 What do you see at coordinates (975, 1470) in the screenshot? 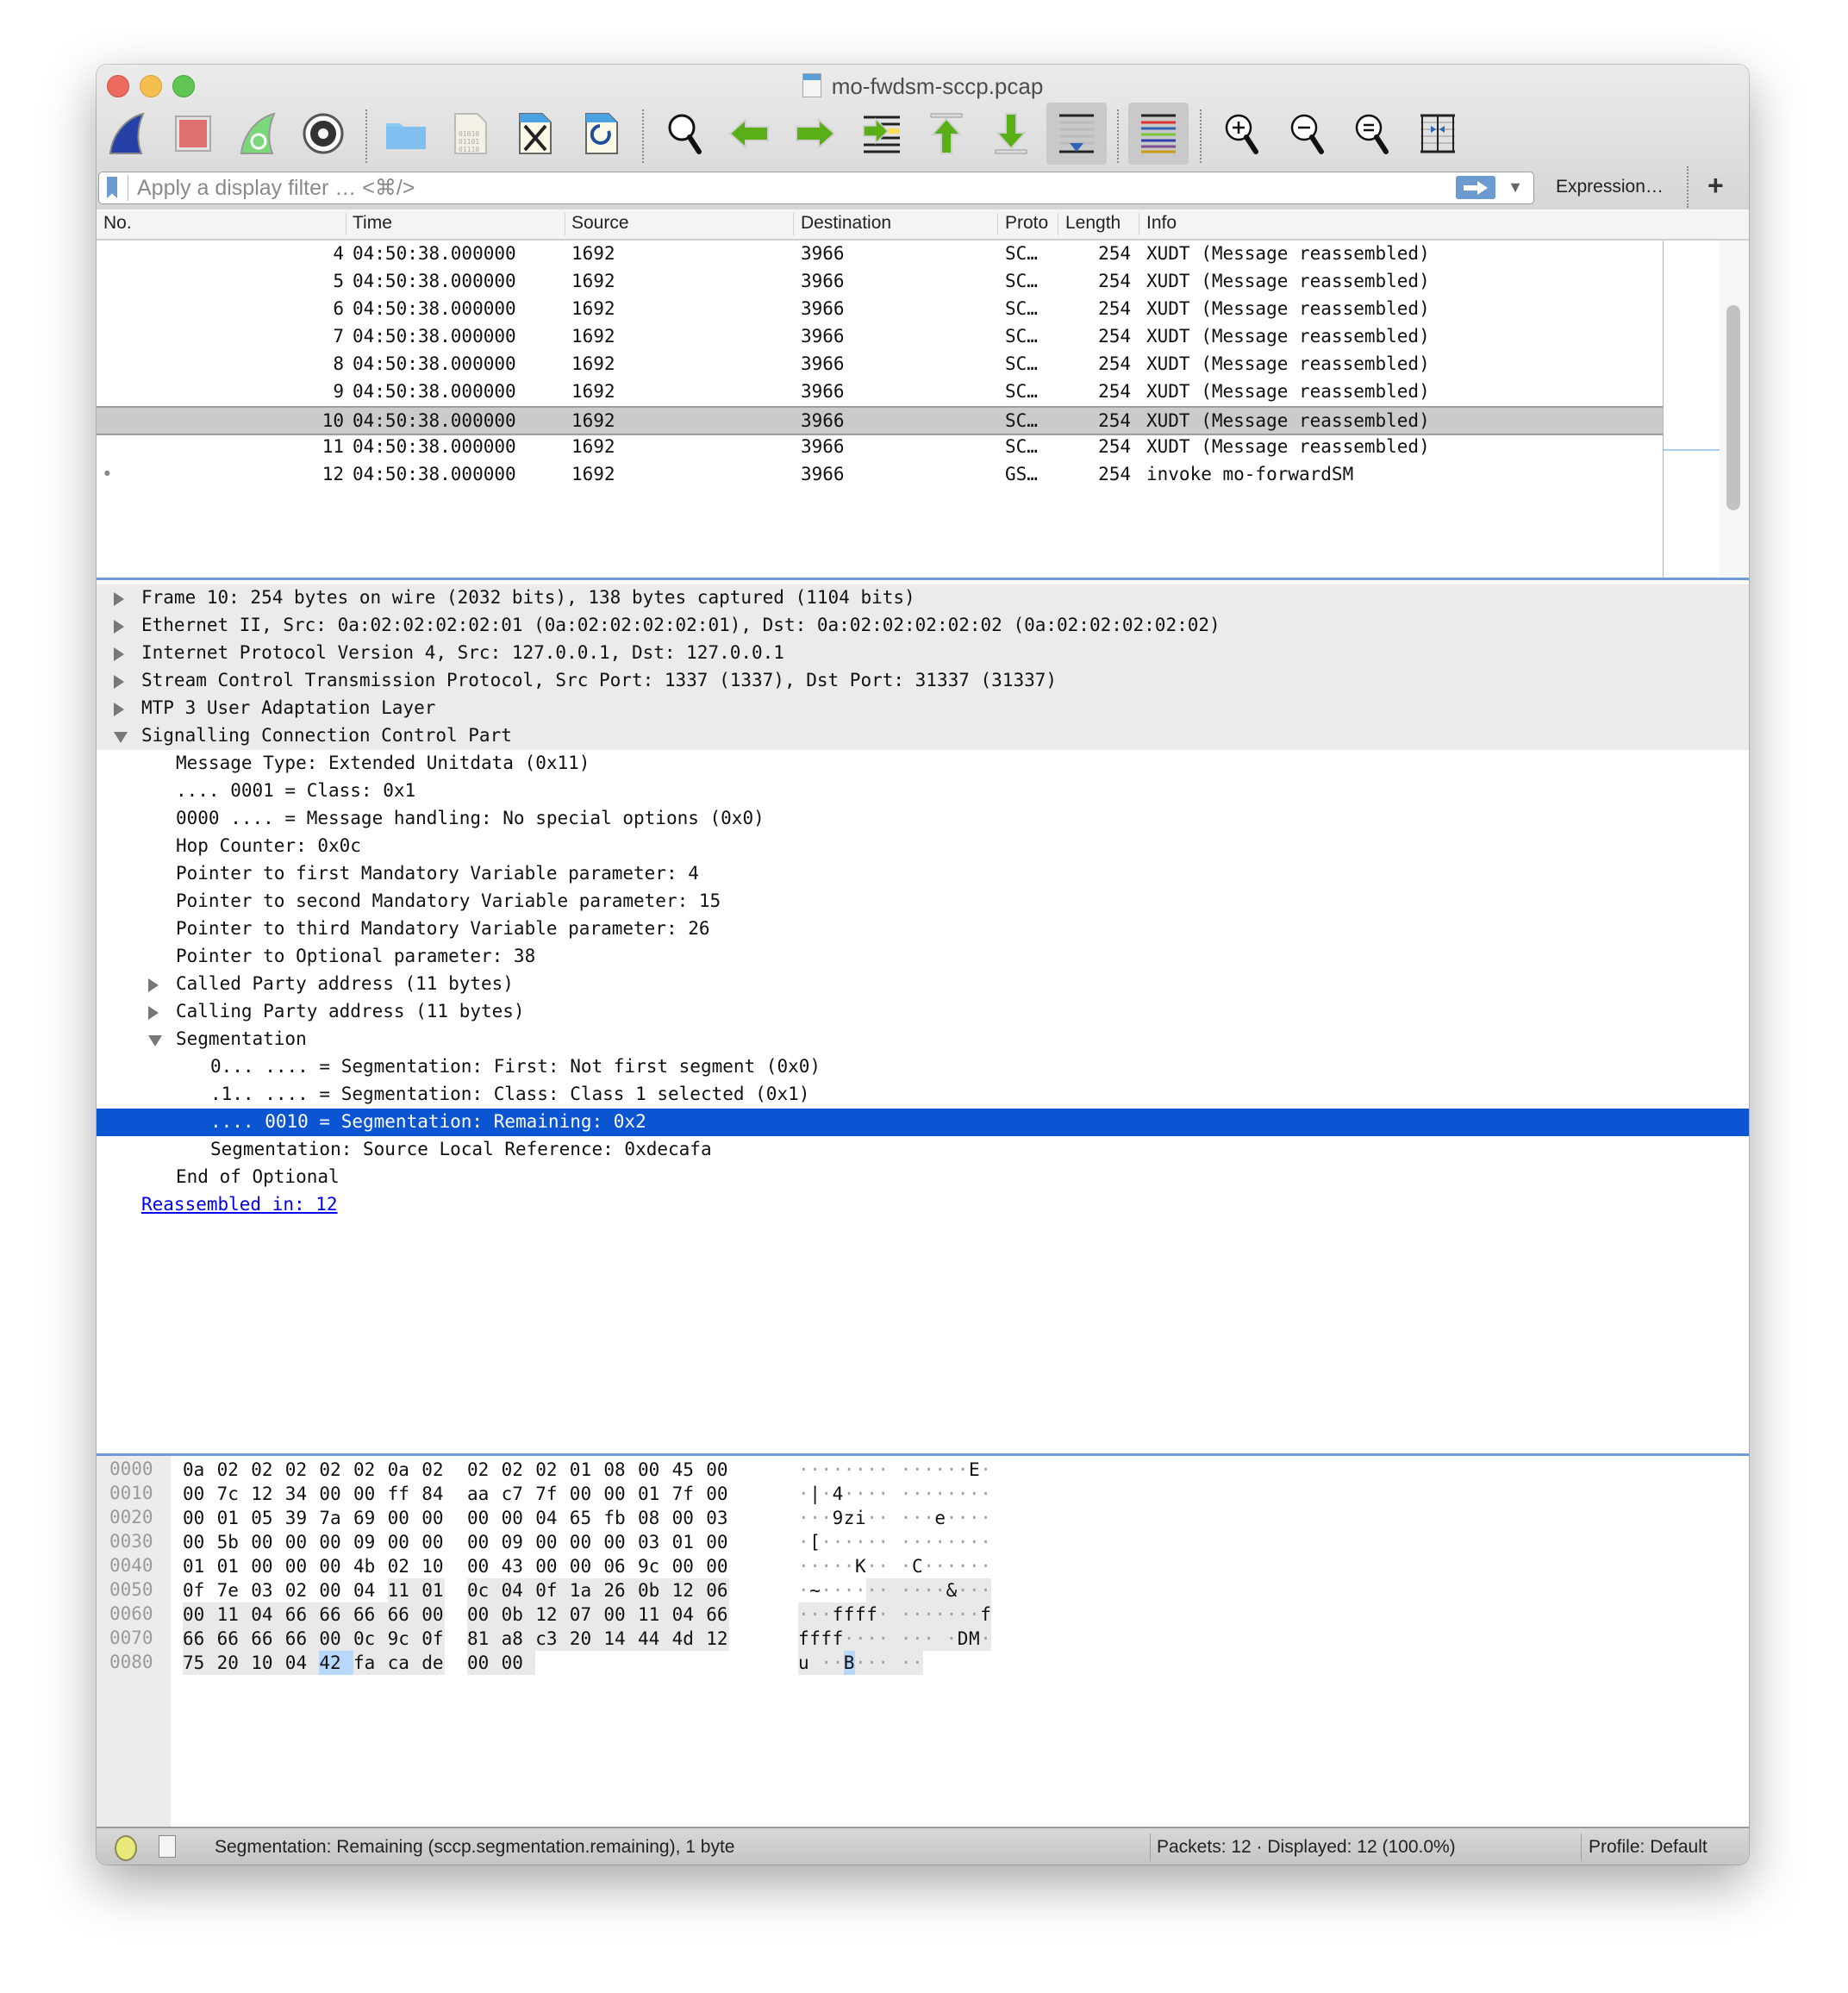
I see `ascii-char: E` at bounding box center [975, 1470].